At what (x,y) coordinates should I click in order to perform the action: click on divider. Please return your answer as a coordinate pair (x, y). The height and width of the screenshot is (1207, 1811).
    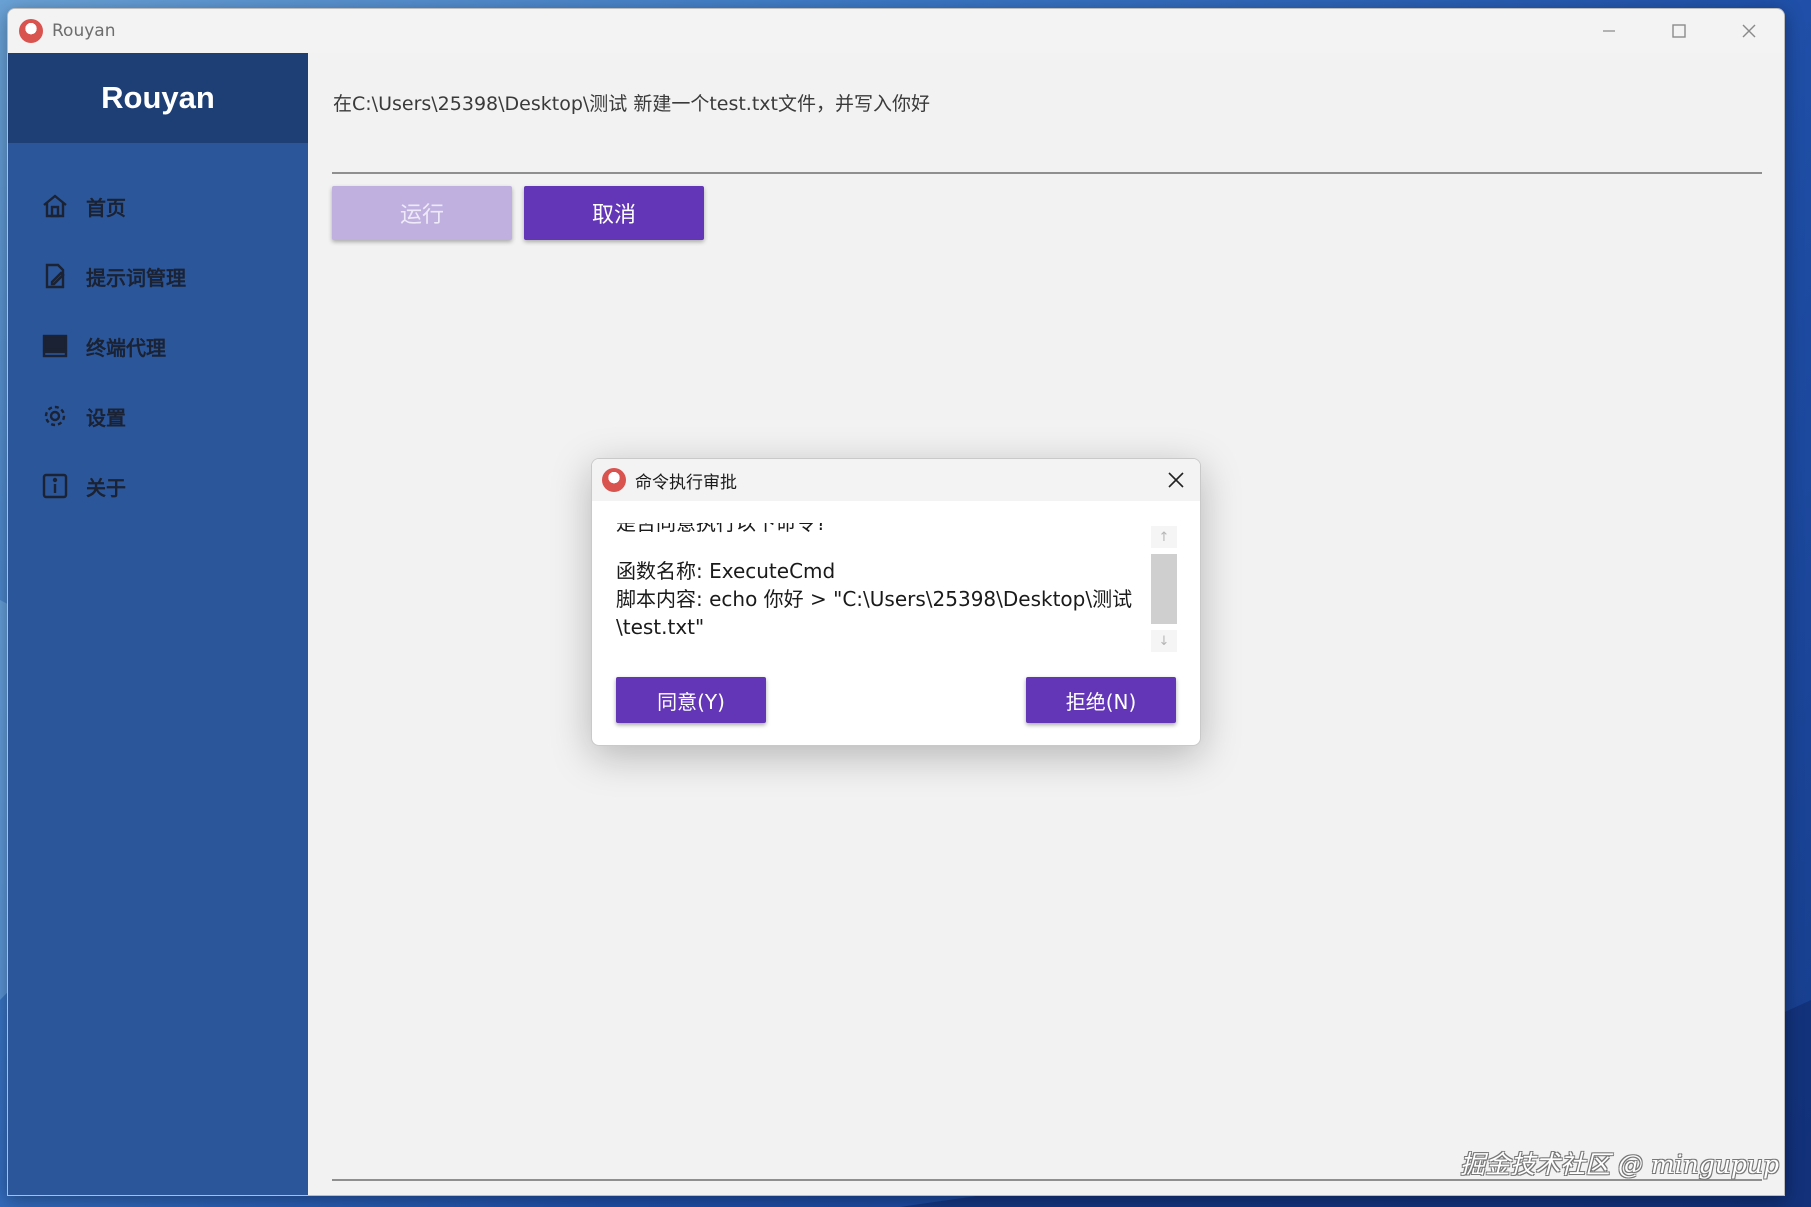
    Looking at the image, I should click on (1047, 173).